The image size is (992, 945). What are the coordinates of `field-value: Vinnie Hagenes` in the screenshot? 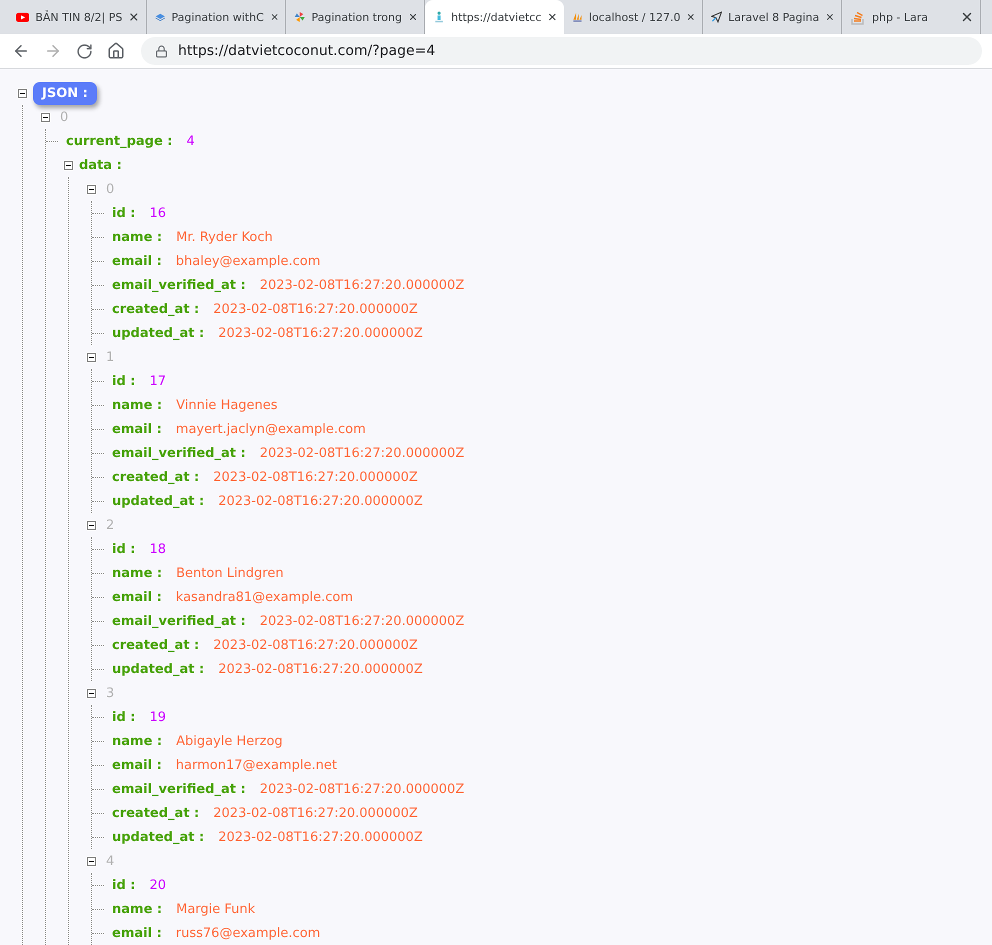 It's located at (227, 405).